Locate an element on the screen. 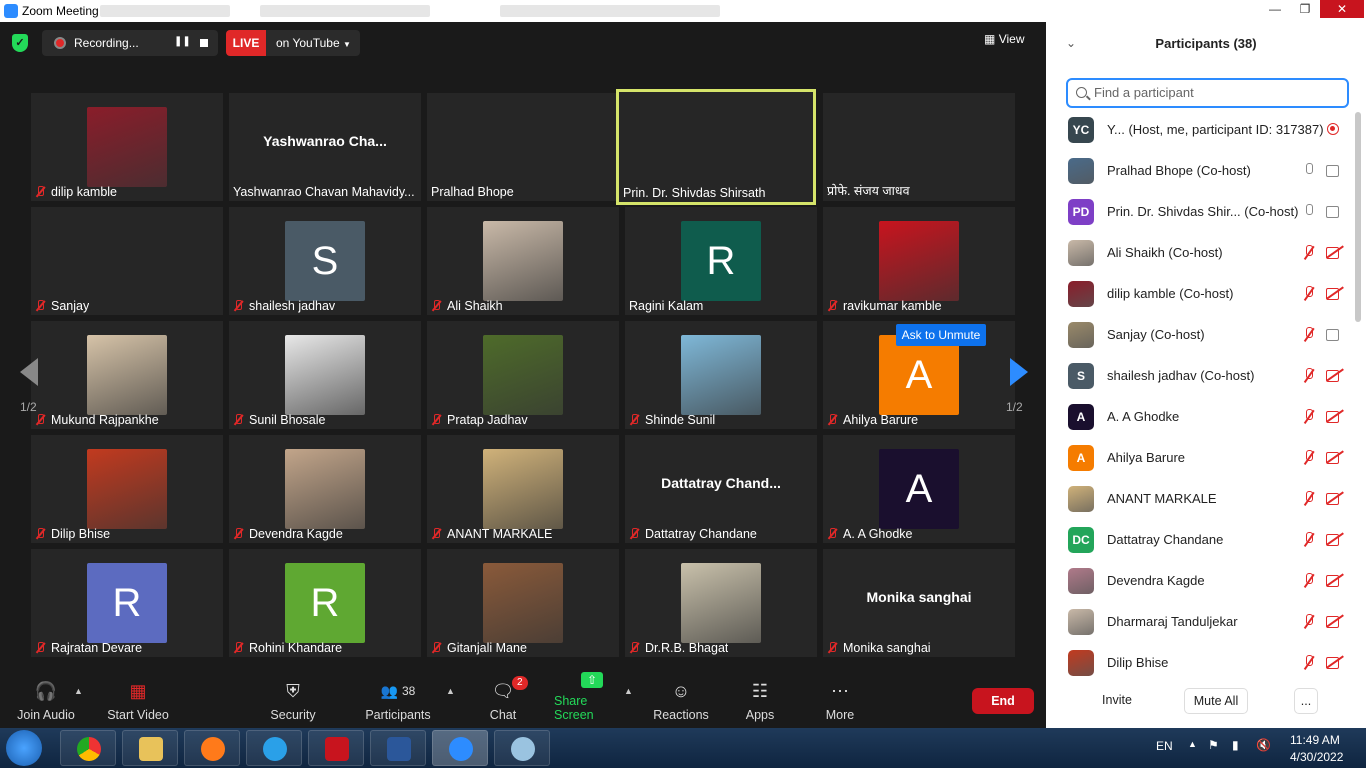  audio-options-caret-icon: ▲ is located at coordinates (78, 691).